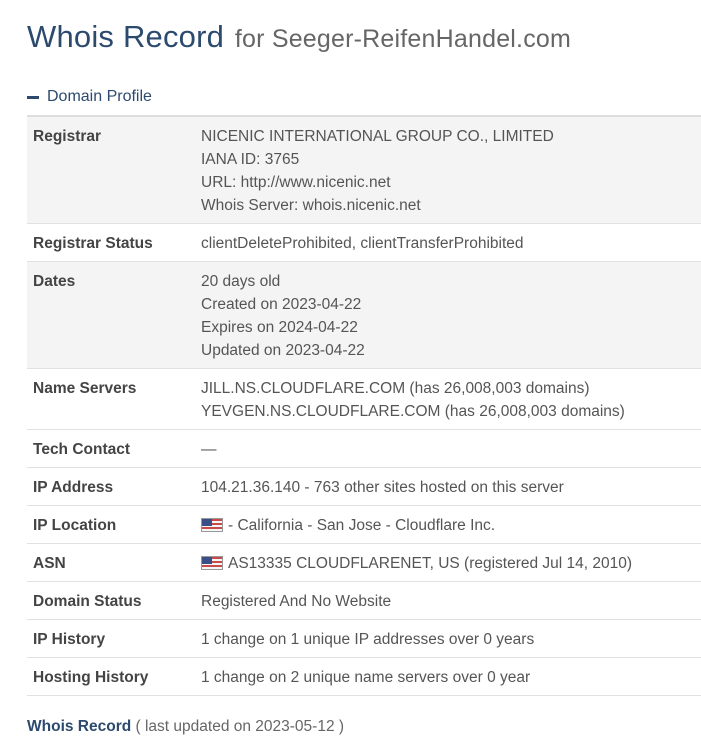 Image resolution: width=701 pixels, height=736 pixels. I want to click on registrar-url: URL: http://www.nicenic.net, so click(296, 182).